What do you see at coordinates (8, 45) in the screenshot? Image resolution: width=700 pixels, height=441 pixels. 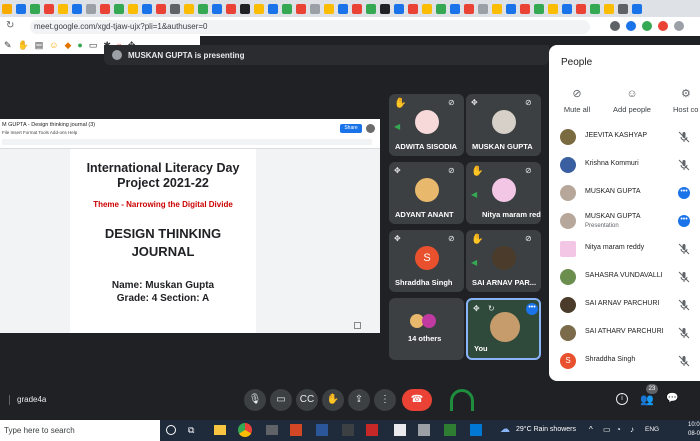 I see `pen-icon: ✎` at bounding box center [8, 45].